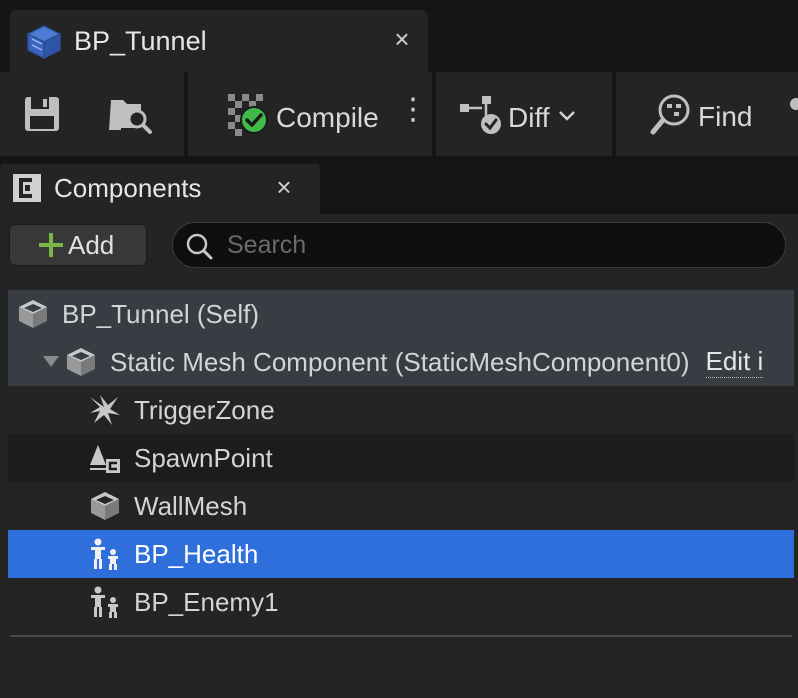 This screenshot has height=698, width=798. I want to click on tree-label: TriggerZone, so click(204, 409).